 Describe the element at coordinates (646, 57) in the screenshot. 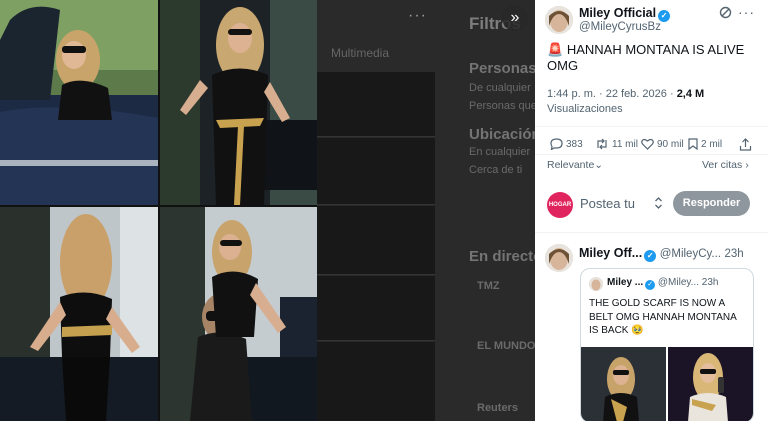

I see `tweet-body: HANNAH MONTANA IS ALIVE OMG` at that location.